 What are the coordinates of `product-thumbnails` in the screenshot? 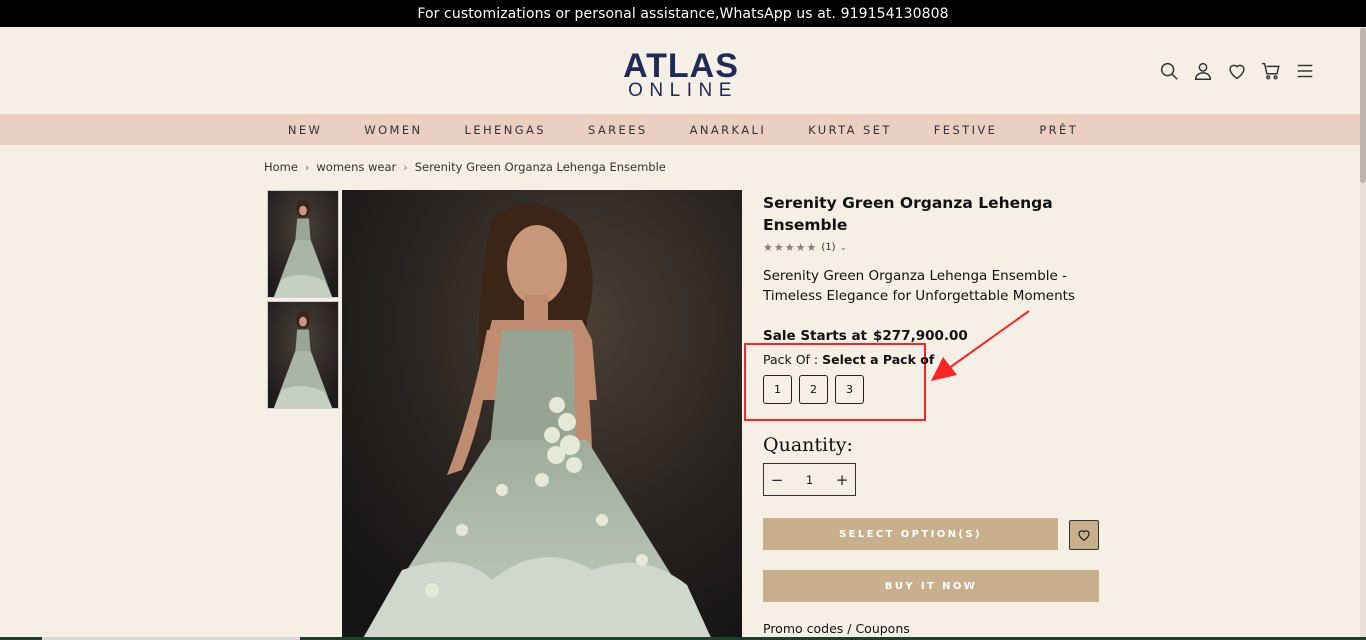 It's located at (303, 301).